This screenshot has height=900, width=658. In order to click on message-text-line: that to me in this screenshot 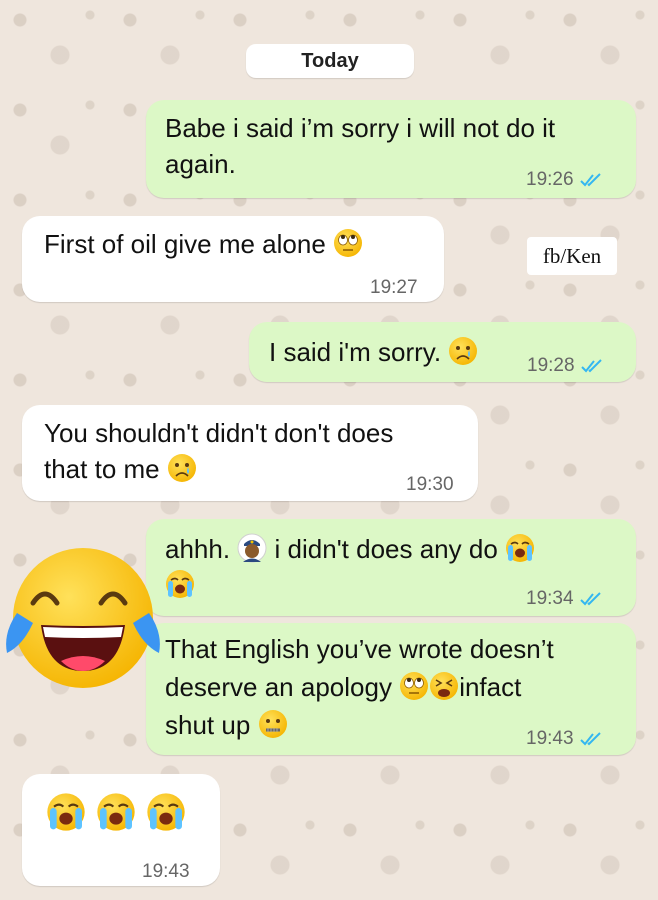, I will do `click(120, 469)`.